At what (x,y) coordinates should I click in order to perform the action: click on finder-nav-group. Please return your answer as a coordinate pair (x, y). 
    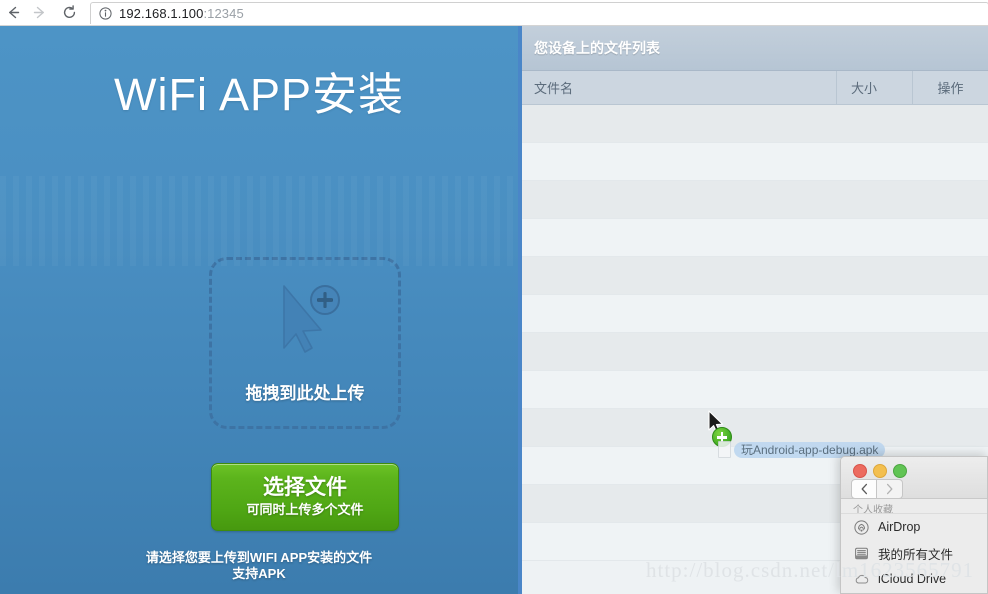
    Looking at the image, I should click on (877, 489).